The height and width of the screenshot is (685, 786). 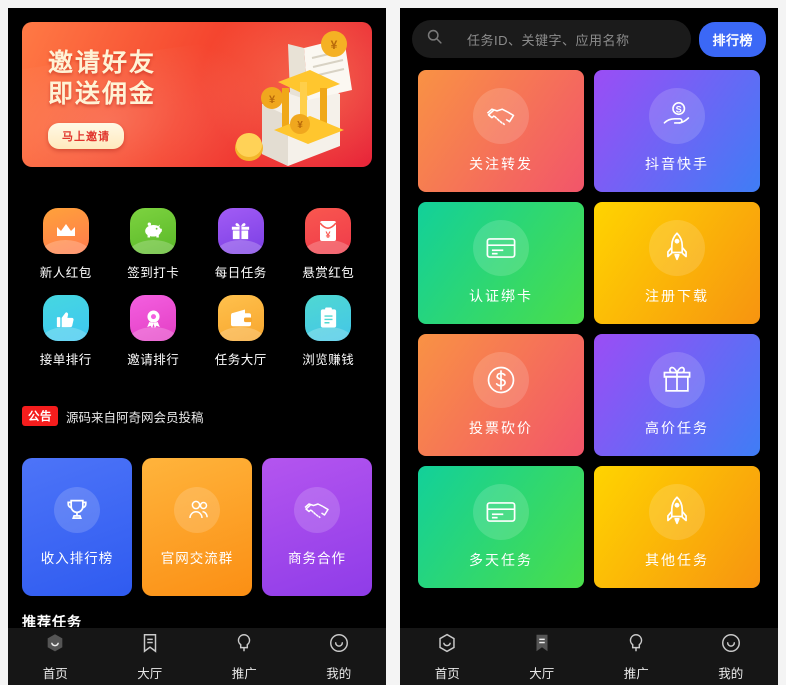 What do you see at coordinates (102, 94) in the screenshot?
I see `banner-line-2: 即送佣金` at bounding box center [102, 94].